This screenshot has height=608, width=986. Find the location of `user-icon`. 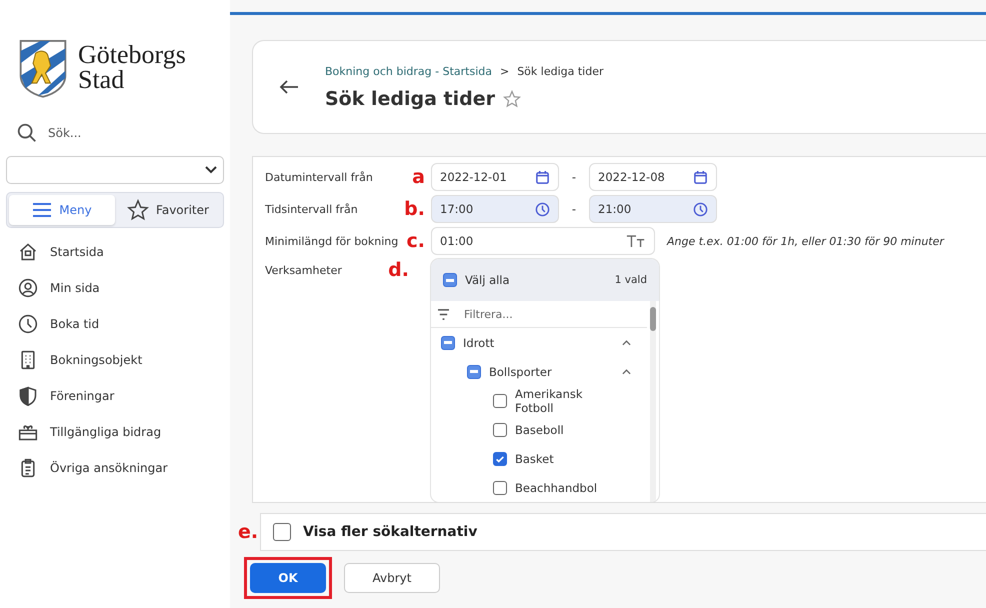

user-icon is located at coordinates (28, 288).